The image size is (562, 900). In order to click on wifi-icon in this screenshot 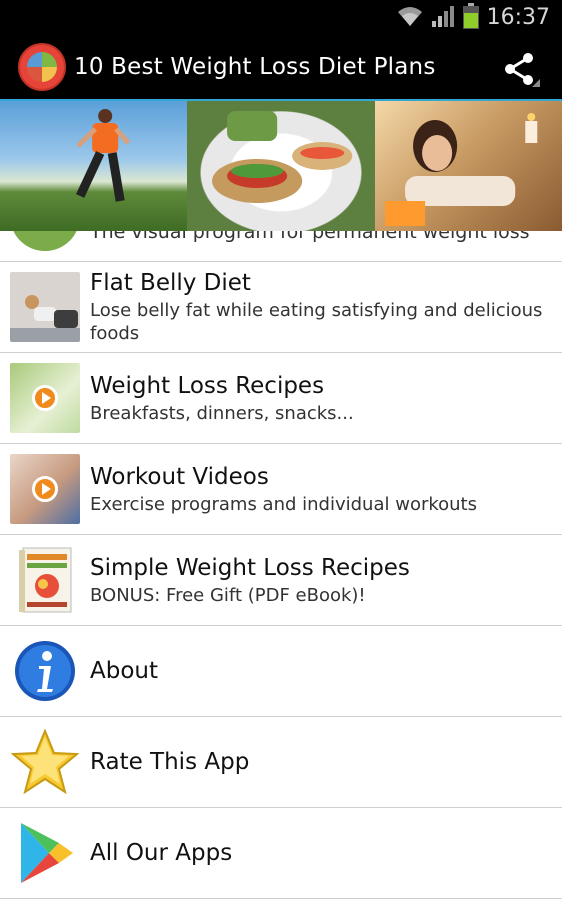, I will do `click(410, 18)`.